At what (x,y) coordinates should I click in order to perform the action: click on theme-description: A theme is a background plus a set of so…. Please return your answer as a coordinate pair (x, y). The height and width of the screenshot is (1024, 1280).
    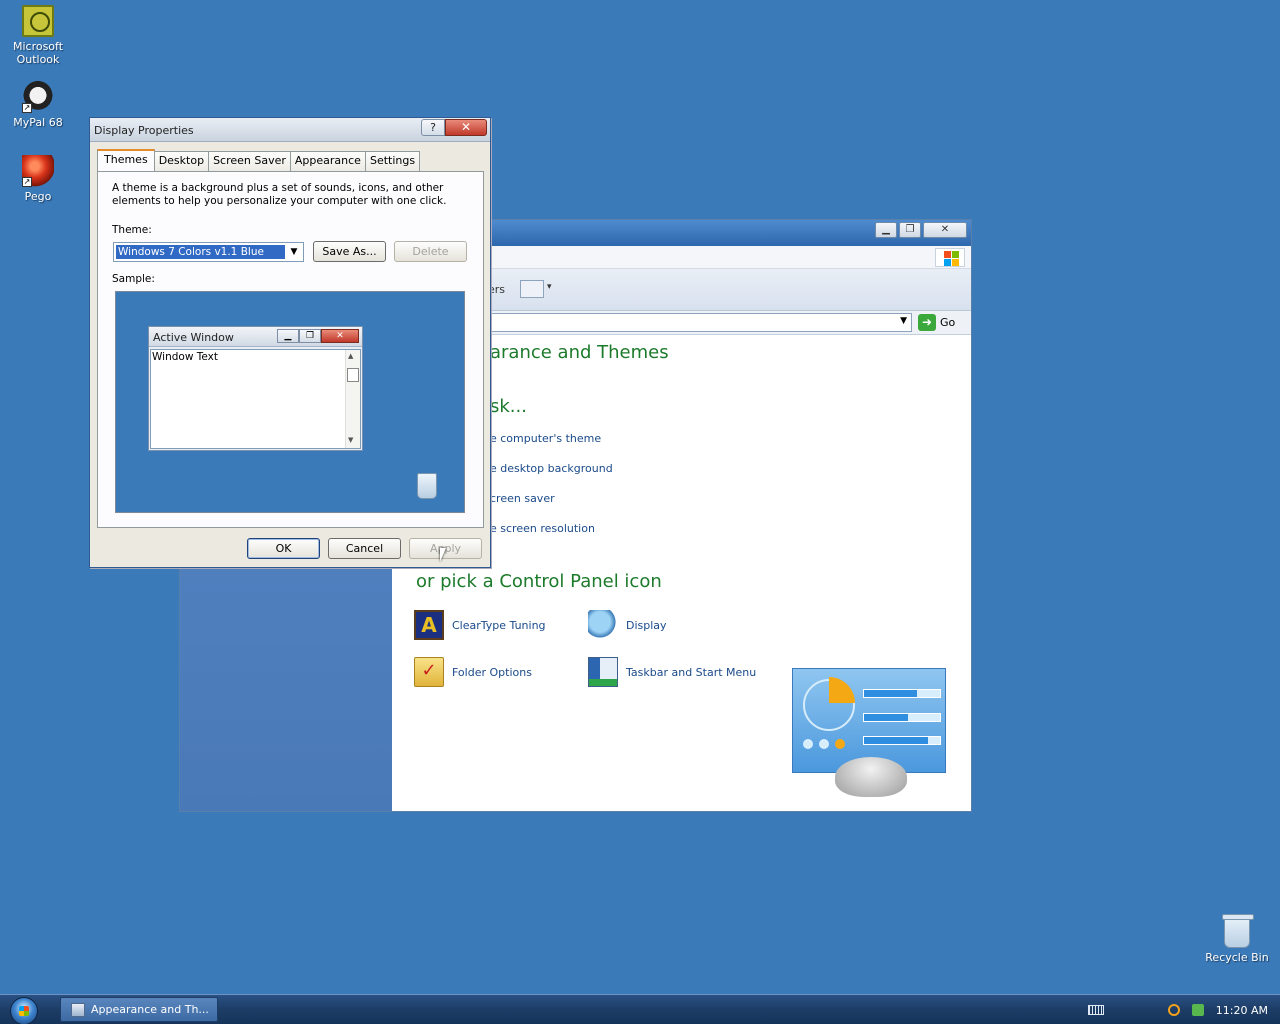
    Looking at the image, I should click on (279, 194).